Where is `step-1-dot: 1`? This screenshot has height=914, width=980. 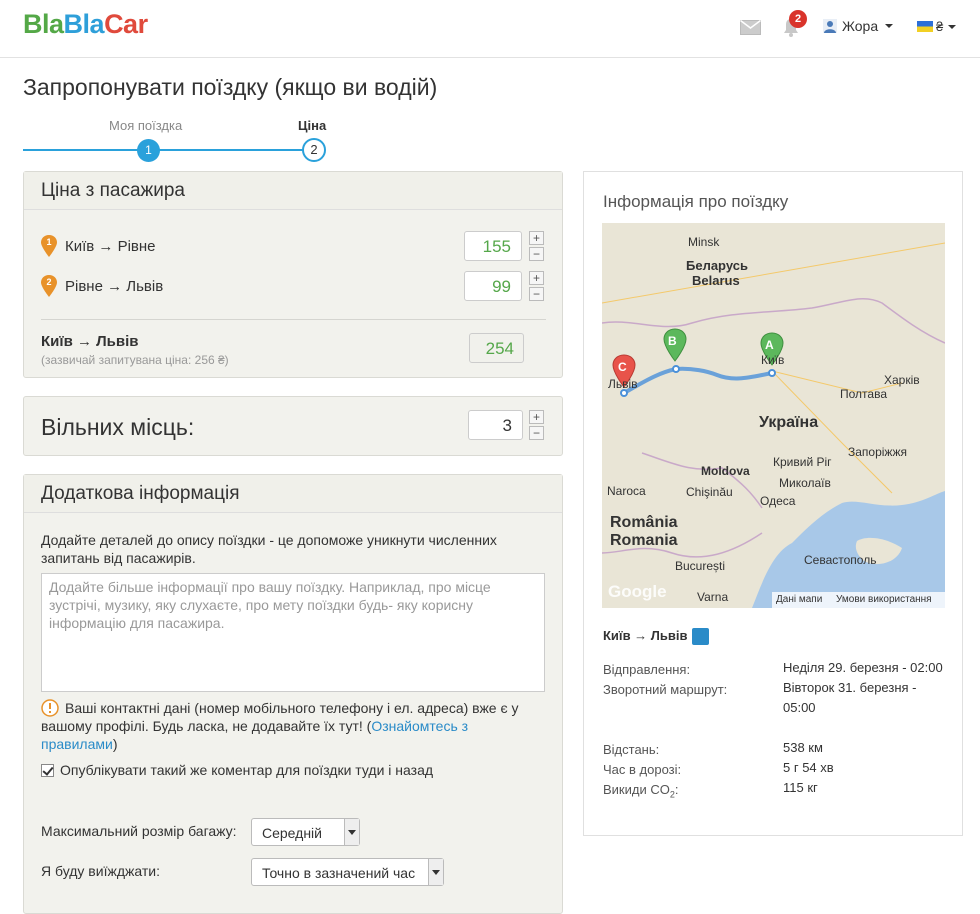 step-1-dot: 1 is located at coordinates (148, 150).